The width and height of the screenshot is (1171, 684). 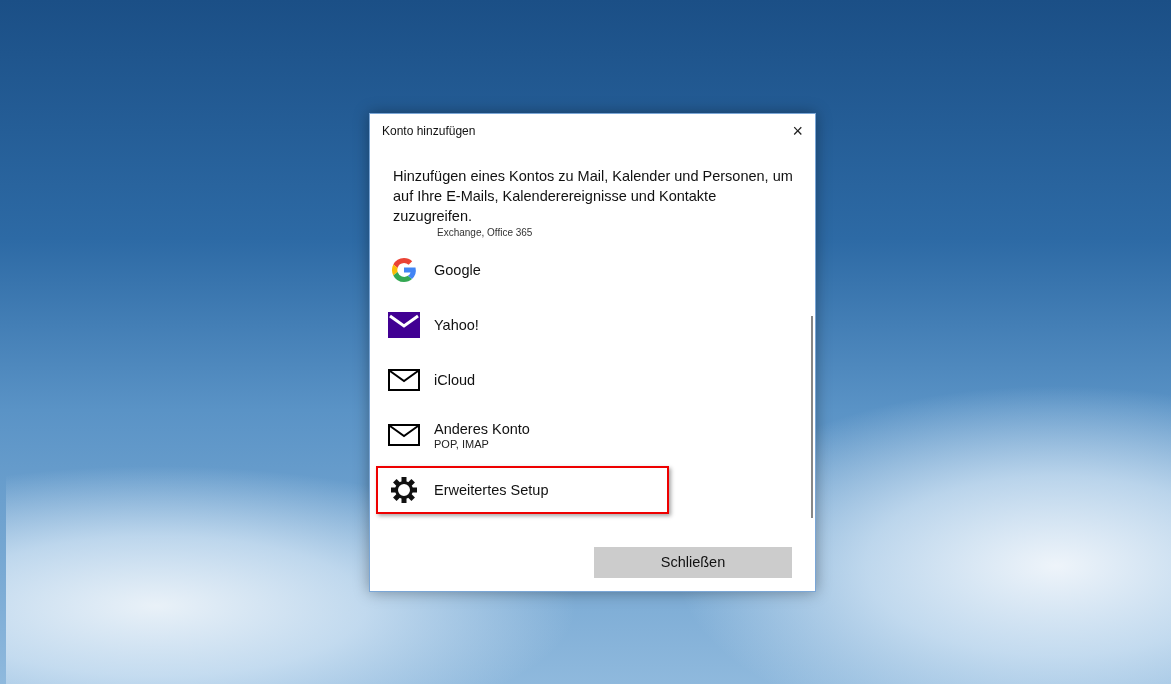 I want to click on close-button: ×, so click(x=797, y=131).